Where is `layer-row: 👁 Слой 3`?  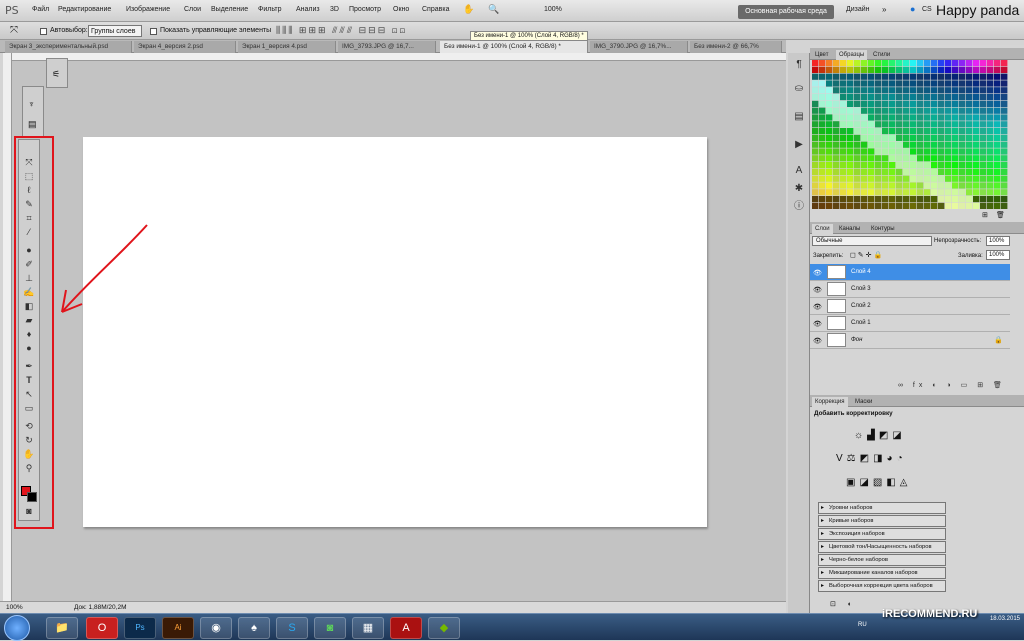
layer-row: 👁 Слой 3 is located at coordinates (910, 289).